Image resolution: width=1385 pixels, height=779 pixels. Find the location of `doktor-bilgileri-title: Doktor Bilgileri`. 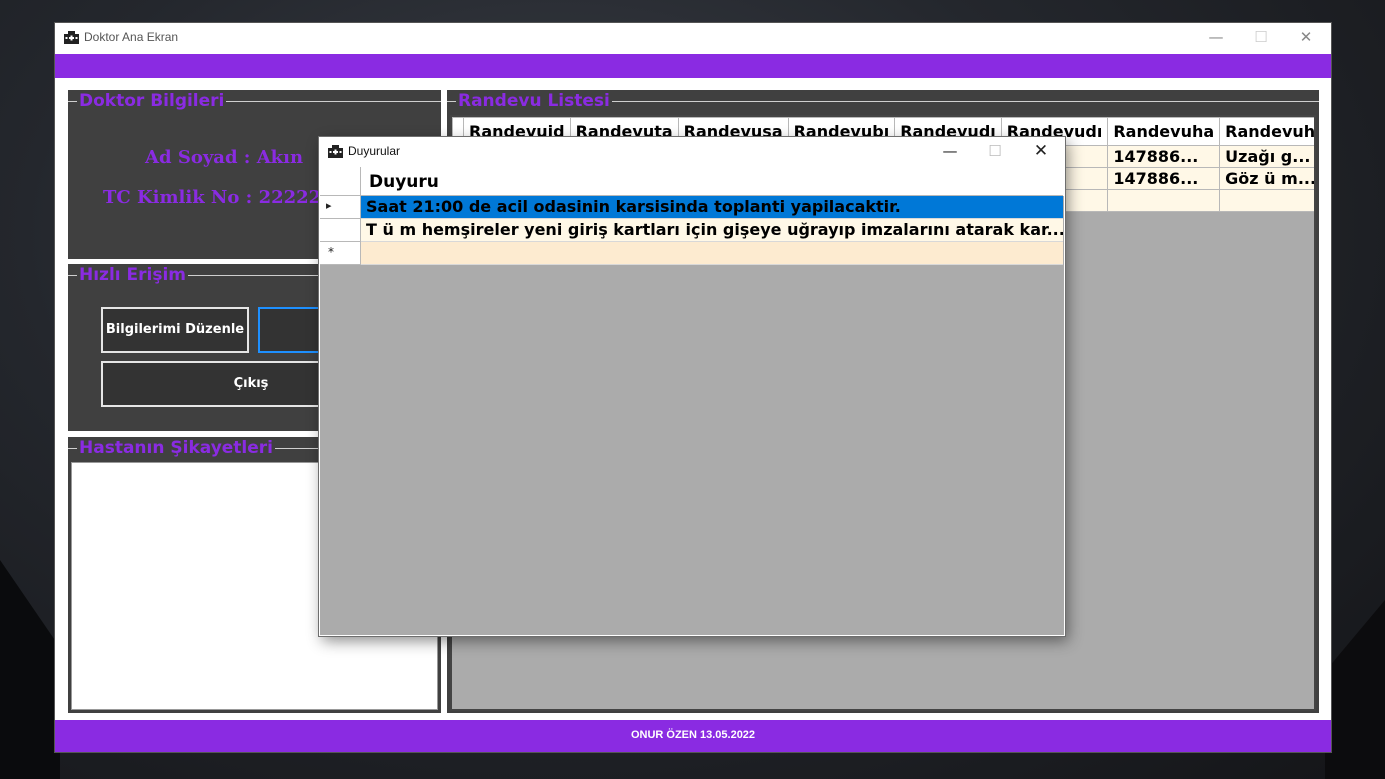

doktor-bilgileri-title: Doktor Bilgileri is located at coordinates (152, 101).